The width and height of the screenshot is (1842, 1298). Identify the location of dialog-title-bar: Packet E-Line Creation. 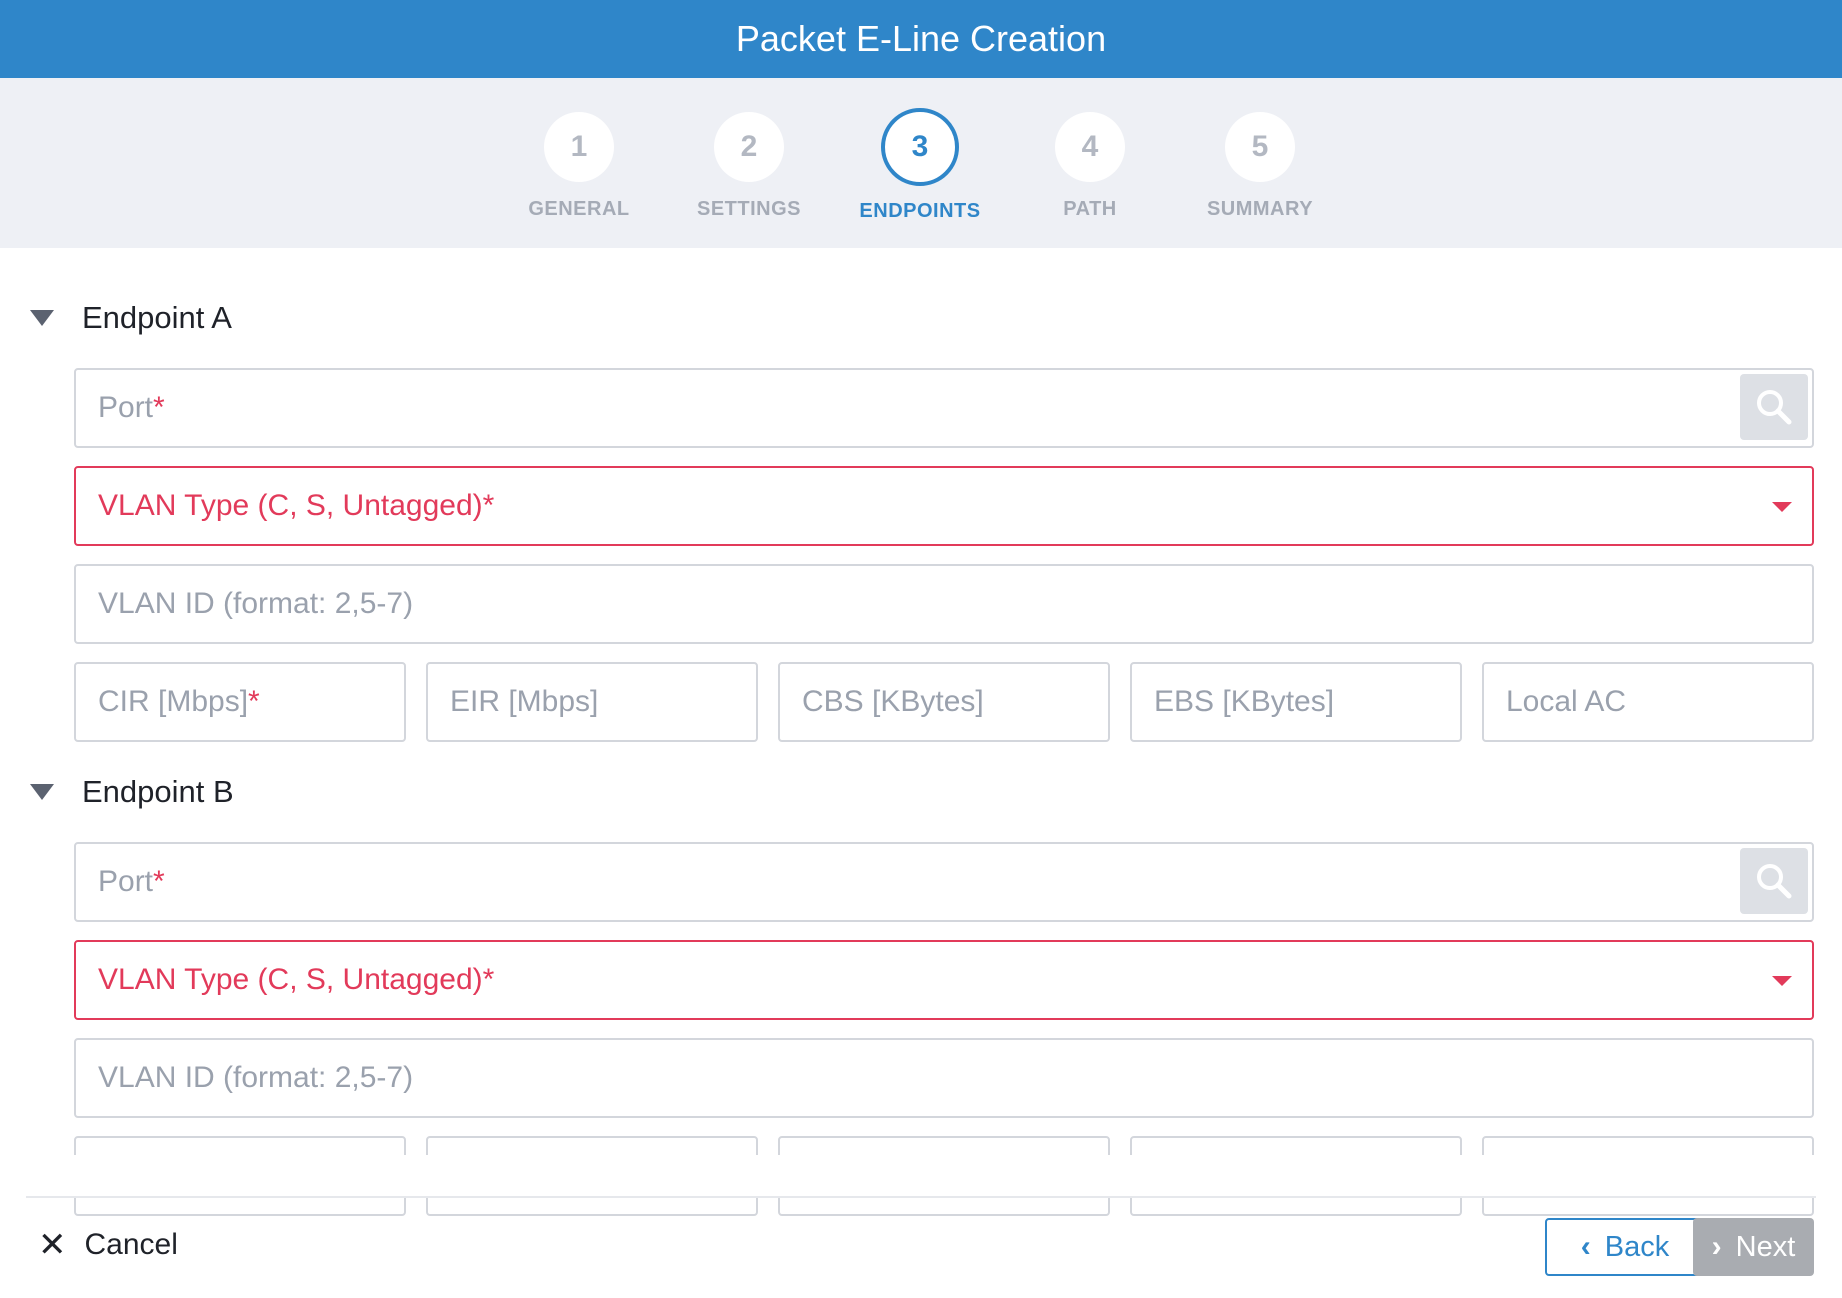
(921, 39).